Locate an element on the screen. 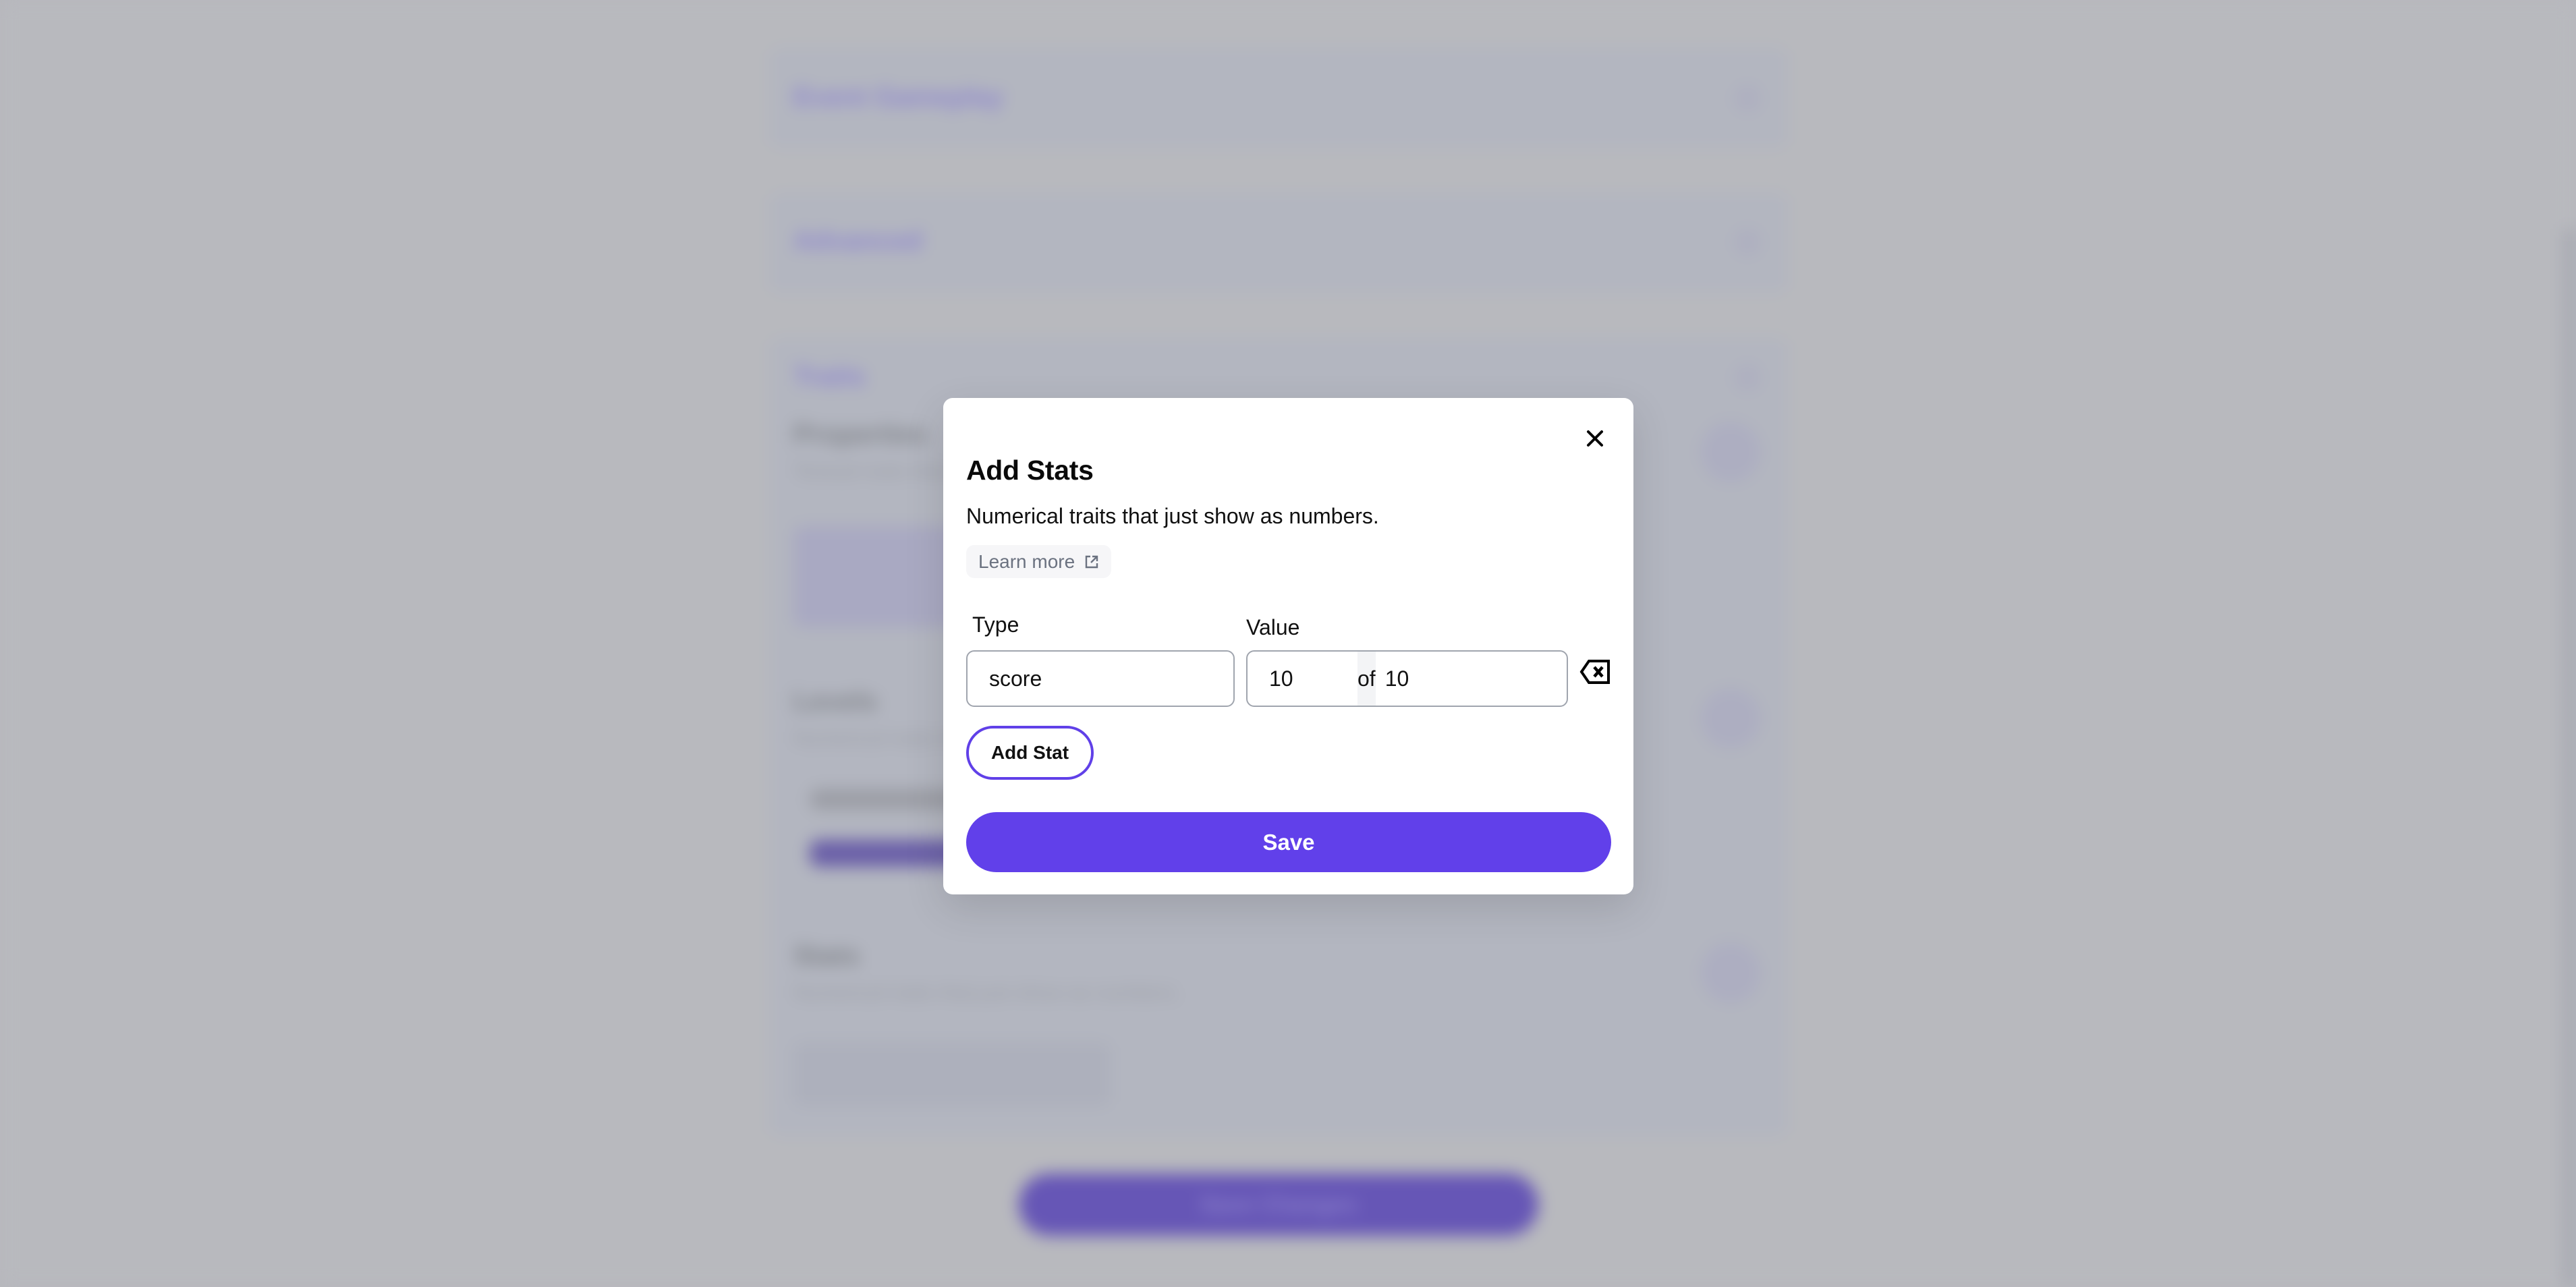 This screenshot has height=1287, width=2576. of-separator: of is located at coordinates (1366, 679).